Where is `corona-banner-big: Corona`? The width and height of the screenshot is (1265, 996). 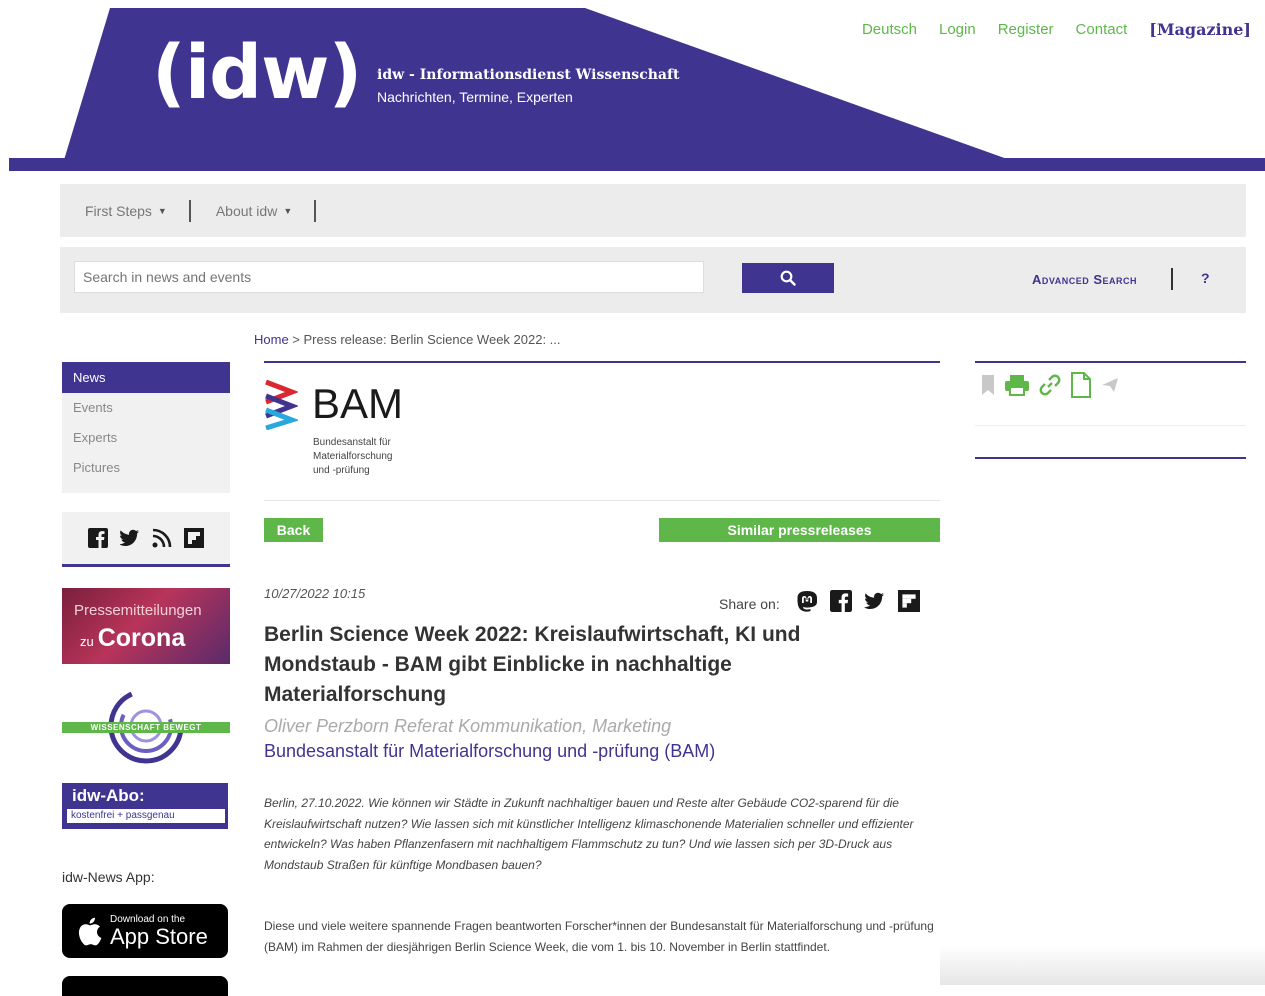
corona-banner-big: Corona is located at coordinates (141, 638).